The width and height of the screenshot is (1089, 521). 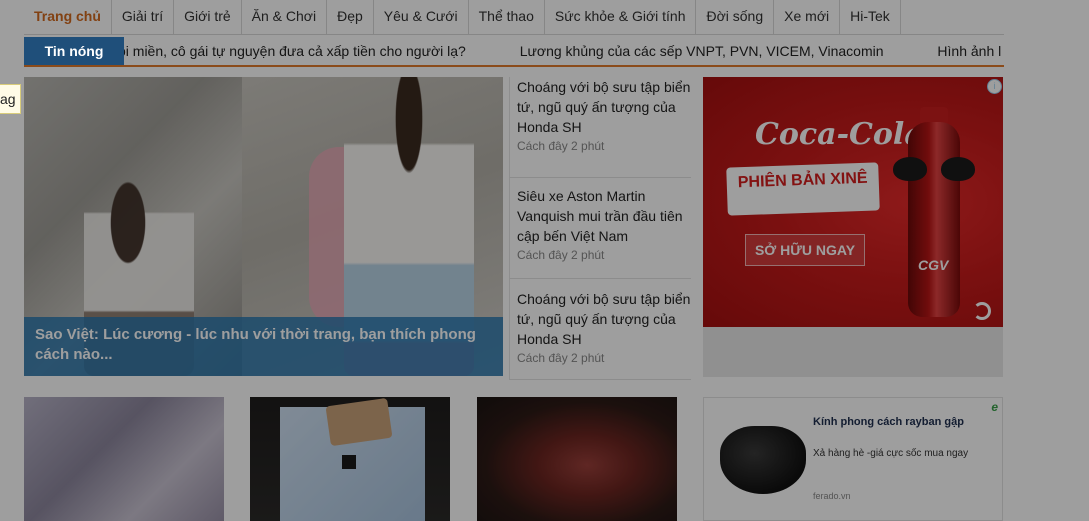 I want to click on ad-network-icon: e, so click(x=994, y=407).